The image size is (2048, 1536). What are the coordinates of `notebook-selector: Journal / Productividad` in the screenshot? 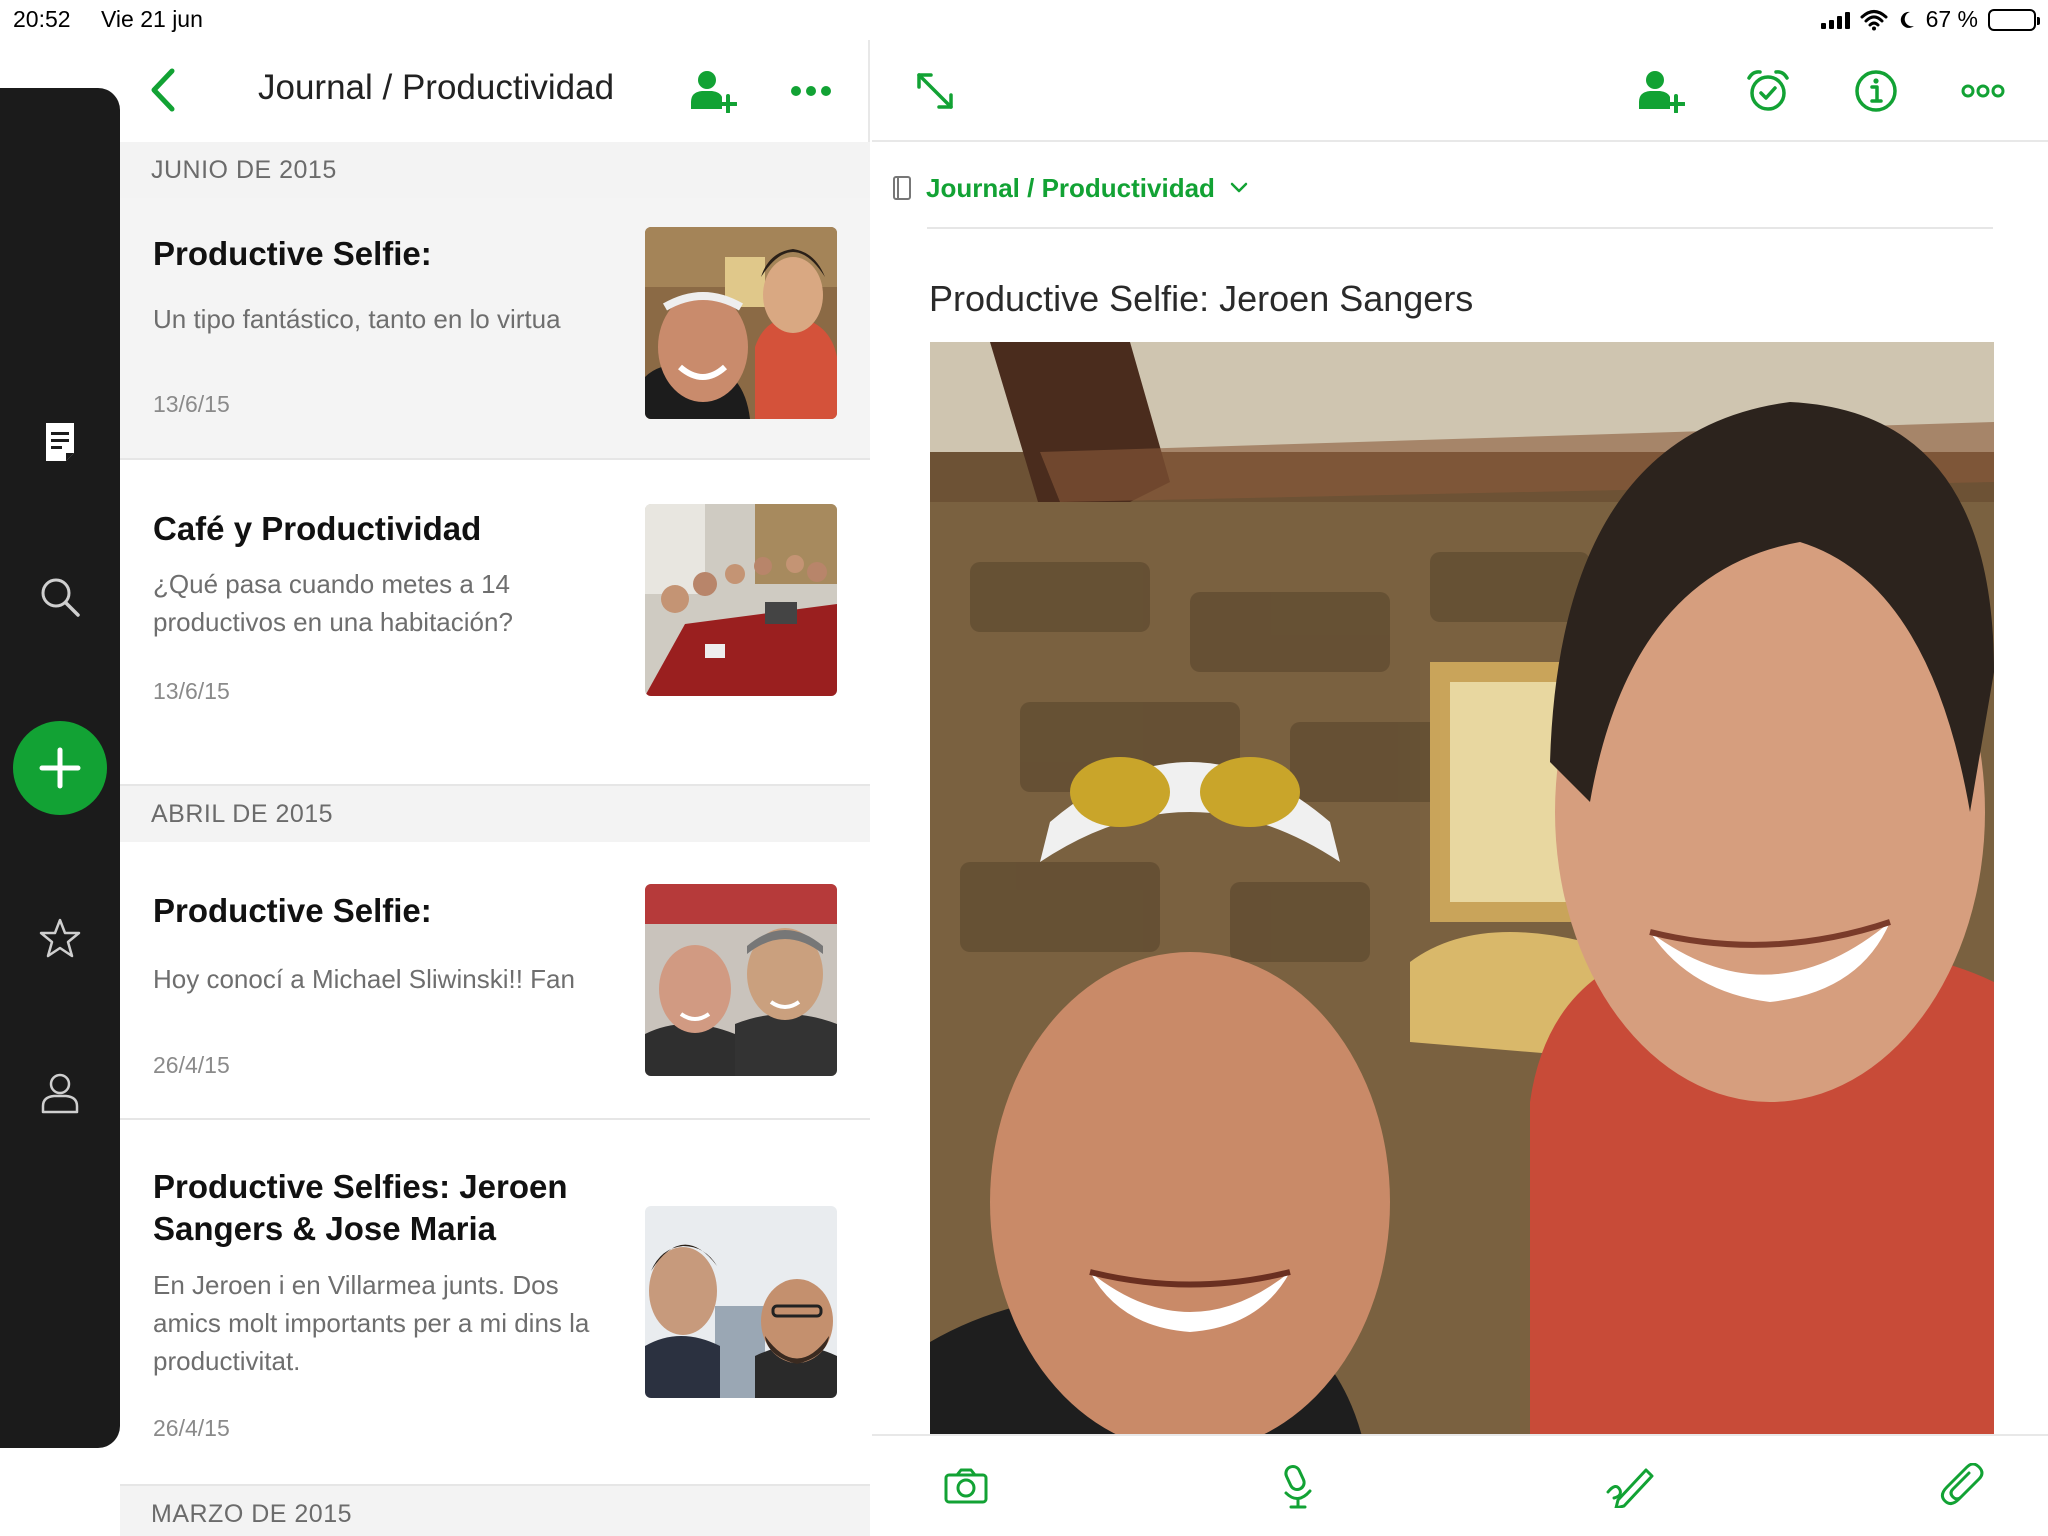 It's located at (1070, 188).